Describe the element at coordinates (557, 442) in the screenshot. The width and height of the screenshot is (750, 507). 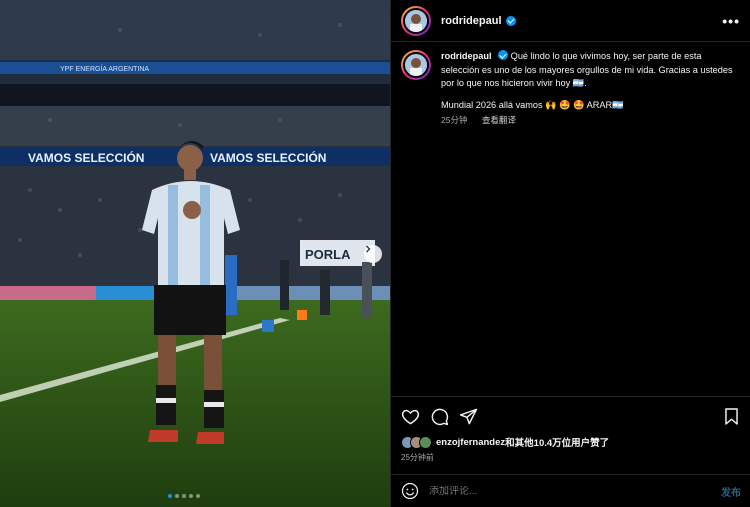
I see `liked-by-count: 和其他10.4万位用户赞了` at that location.